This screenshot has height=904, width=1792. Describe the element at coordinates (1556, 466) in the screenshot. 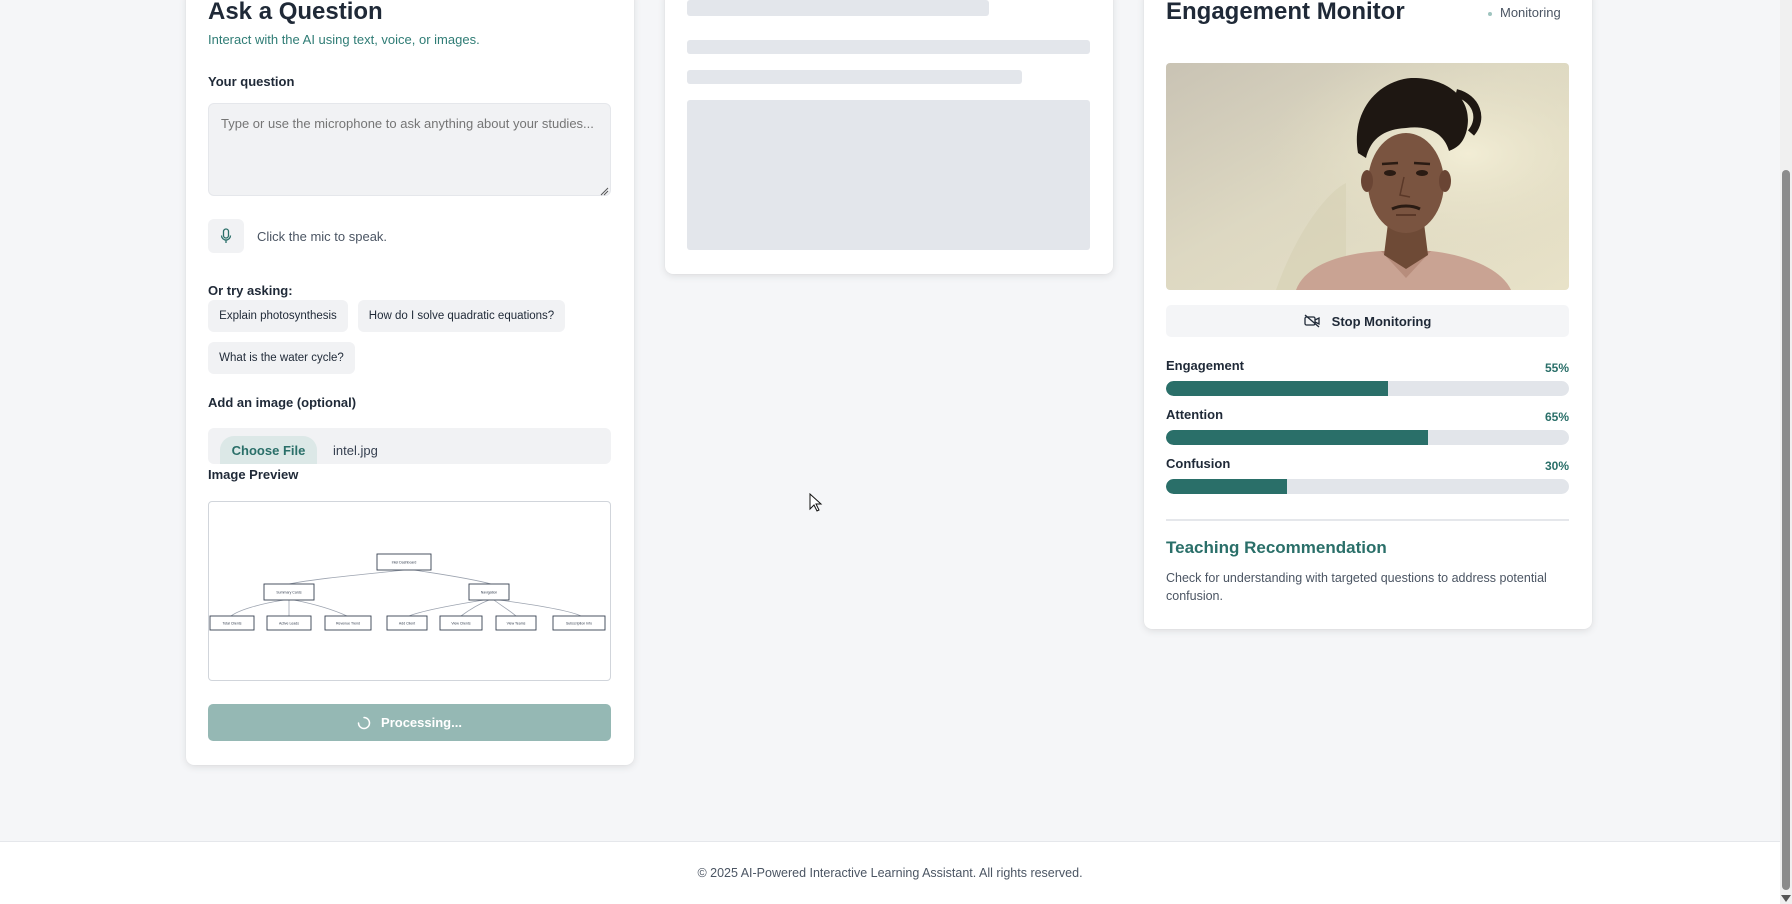

I see `metric-value-confusion: 30%` at that location.